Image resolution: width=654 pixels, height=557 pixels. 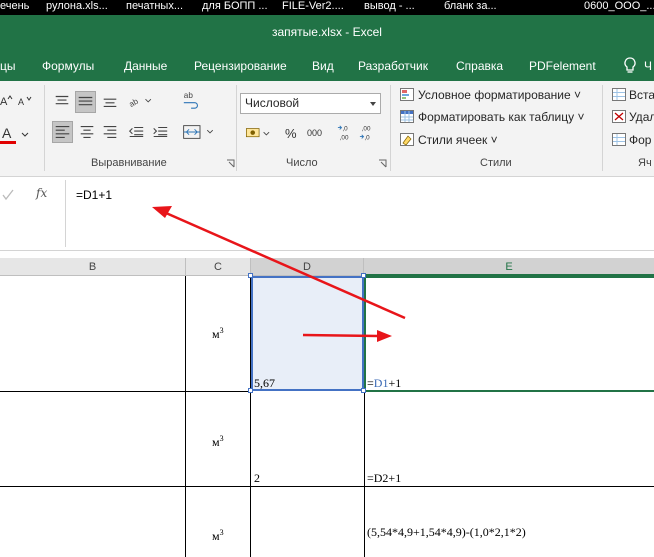 I want to click on format-as-table-icon, so click(x=407, y=116).